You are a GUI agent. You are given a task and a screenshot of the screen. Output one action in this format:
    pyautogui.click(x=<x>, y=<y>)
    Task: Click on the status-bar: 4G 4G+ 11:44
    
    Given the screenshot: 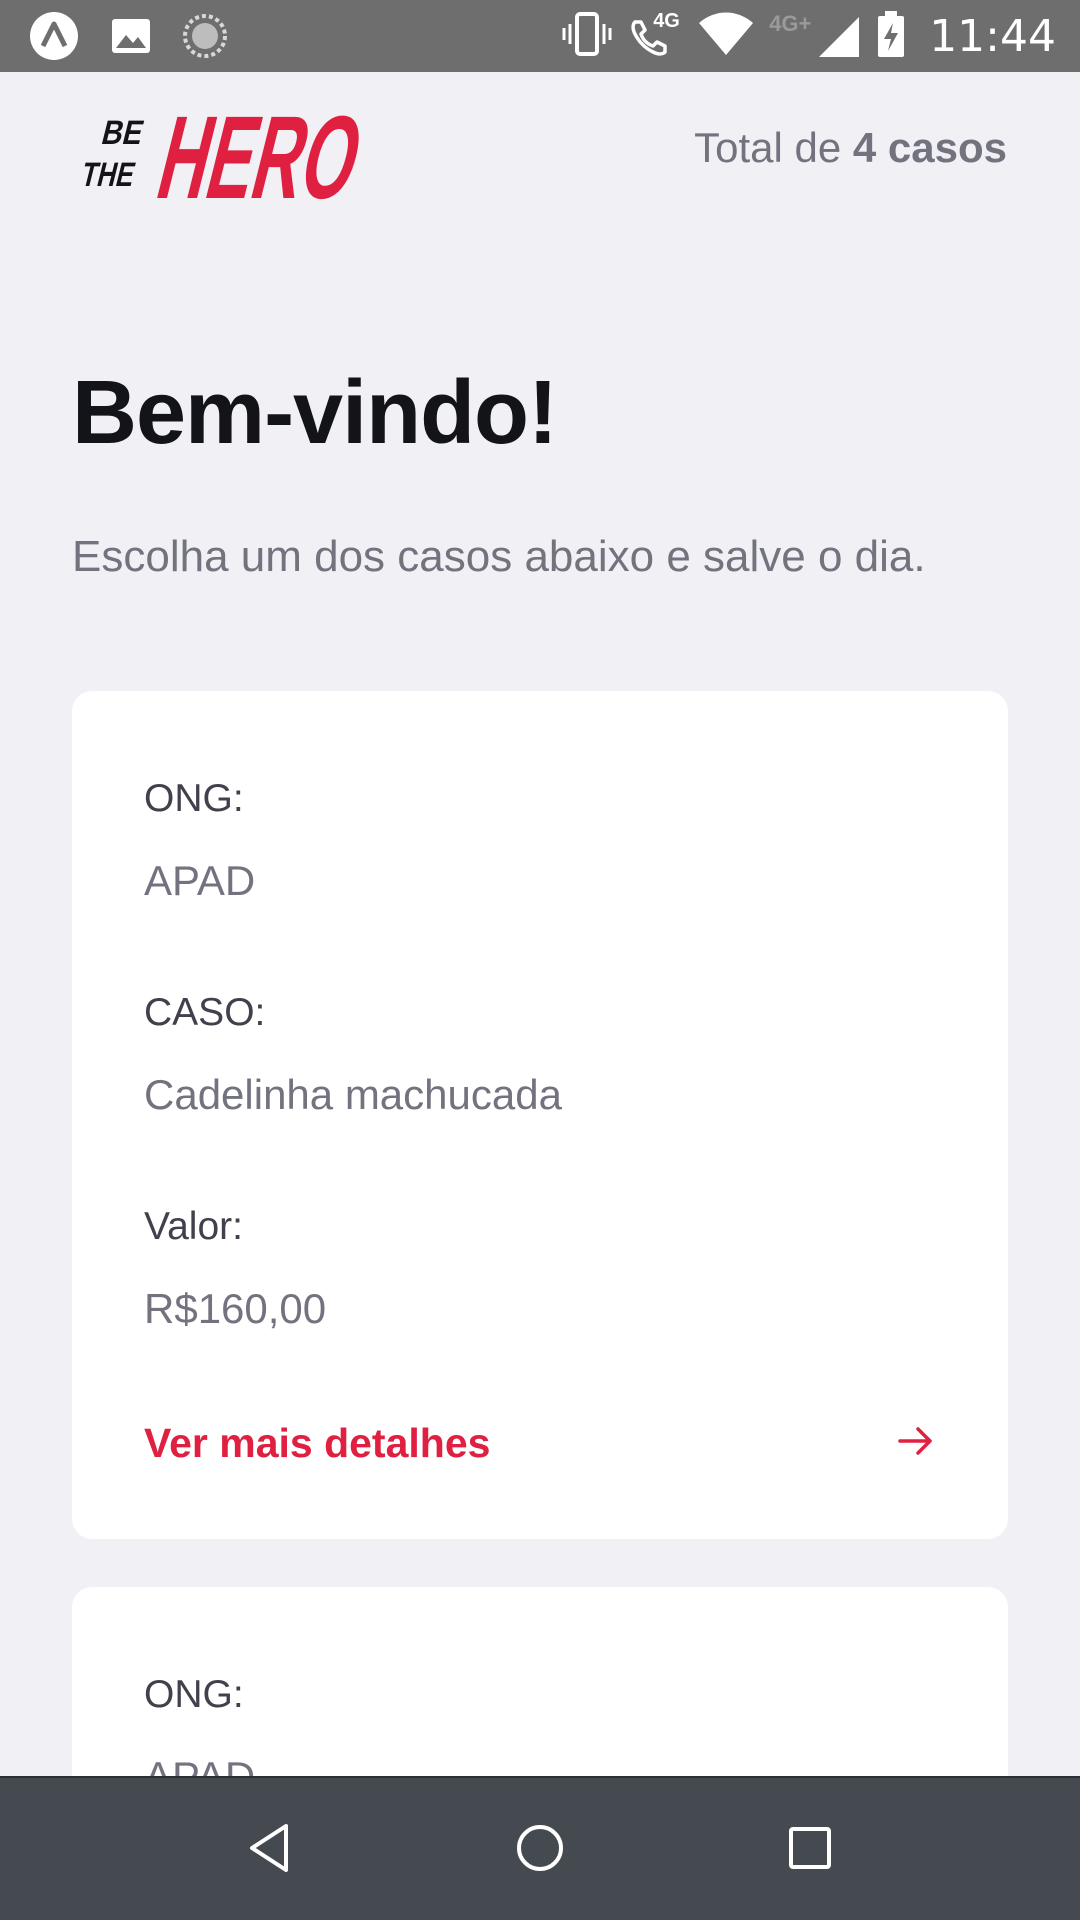 What is the action you would take?
    pyautogui.click(x=540, y=36)
    